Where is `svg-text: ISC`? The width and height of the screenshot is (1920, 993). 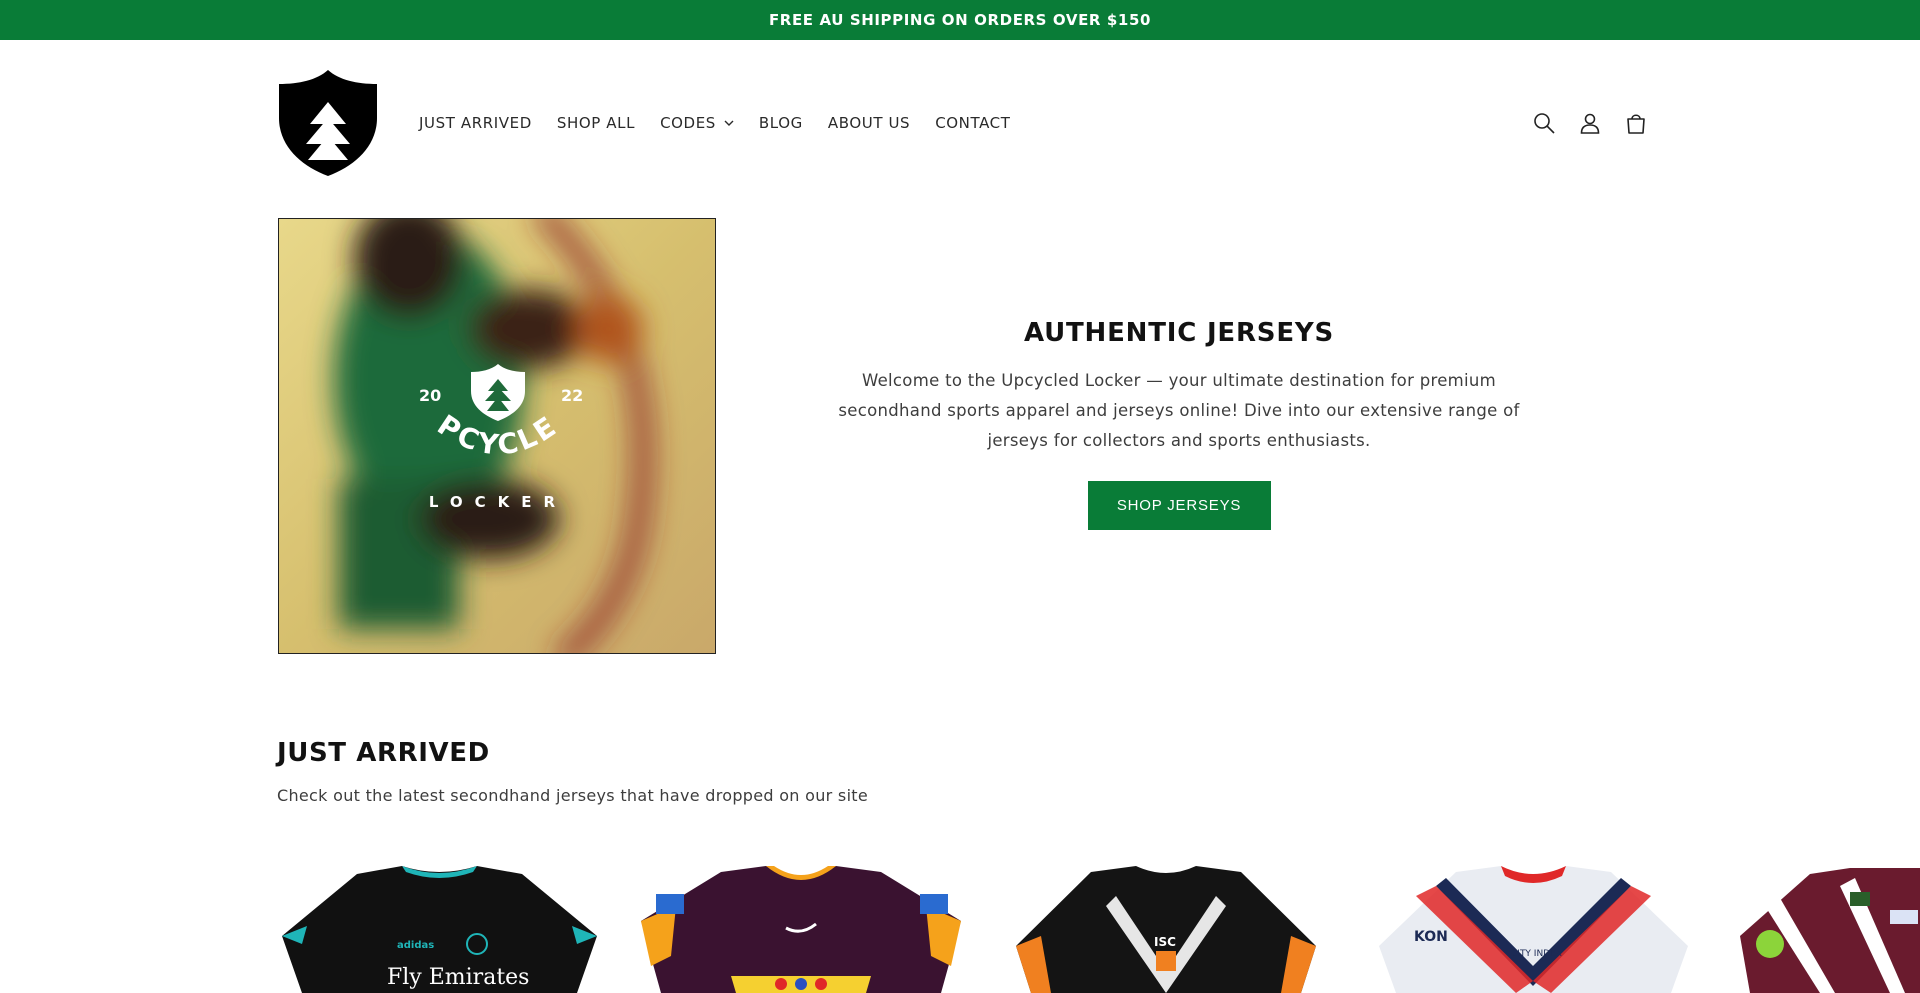
svg-text: ISC is located at coordinates (1165, 942).